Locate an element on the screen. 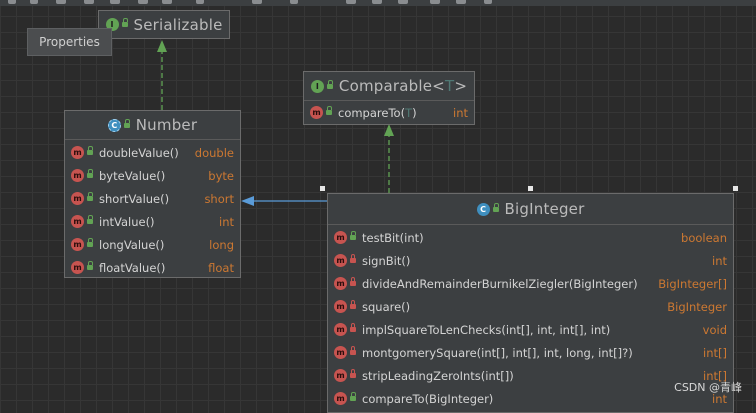 The width and height of the screenshot is (756, 413). method-name: shortValue() is located at coordinates (134, 198).